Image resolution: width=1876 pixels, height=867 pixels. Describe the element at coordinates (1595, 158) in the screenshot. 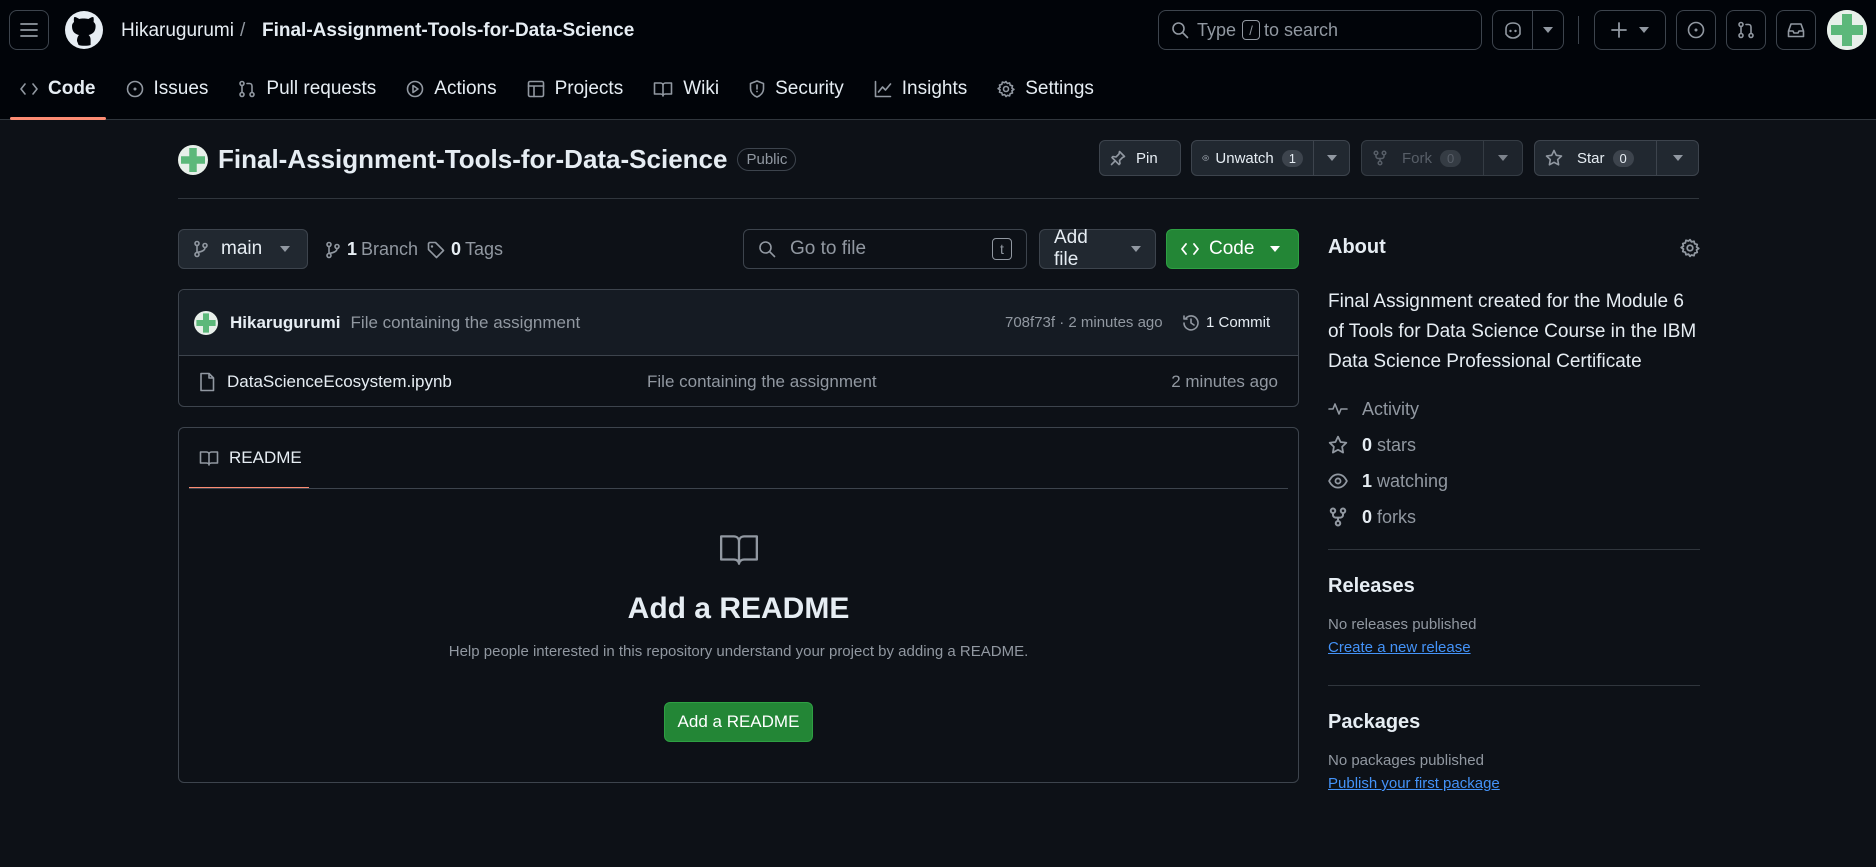

I see `star-button: Star 0` at that location.